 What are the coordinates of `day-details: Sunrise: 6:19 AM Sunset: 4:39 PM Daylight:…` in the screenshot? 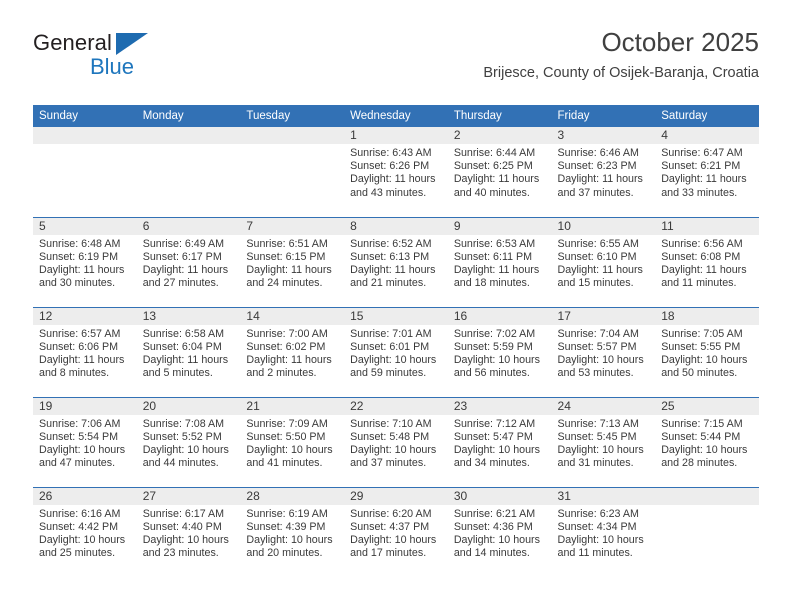 It's located at (292, 533).